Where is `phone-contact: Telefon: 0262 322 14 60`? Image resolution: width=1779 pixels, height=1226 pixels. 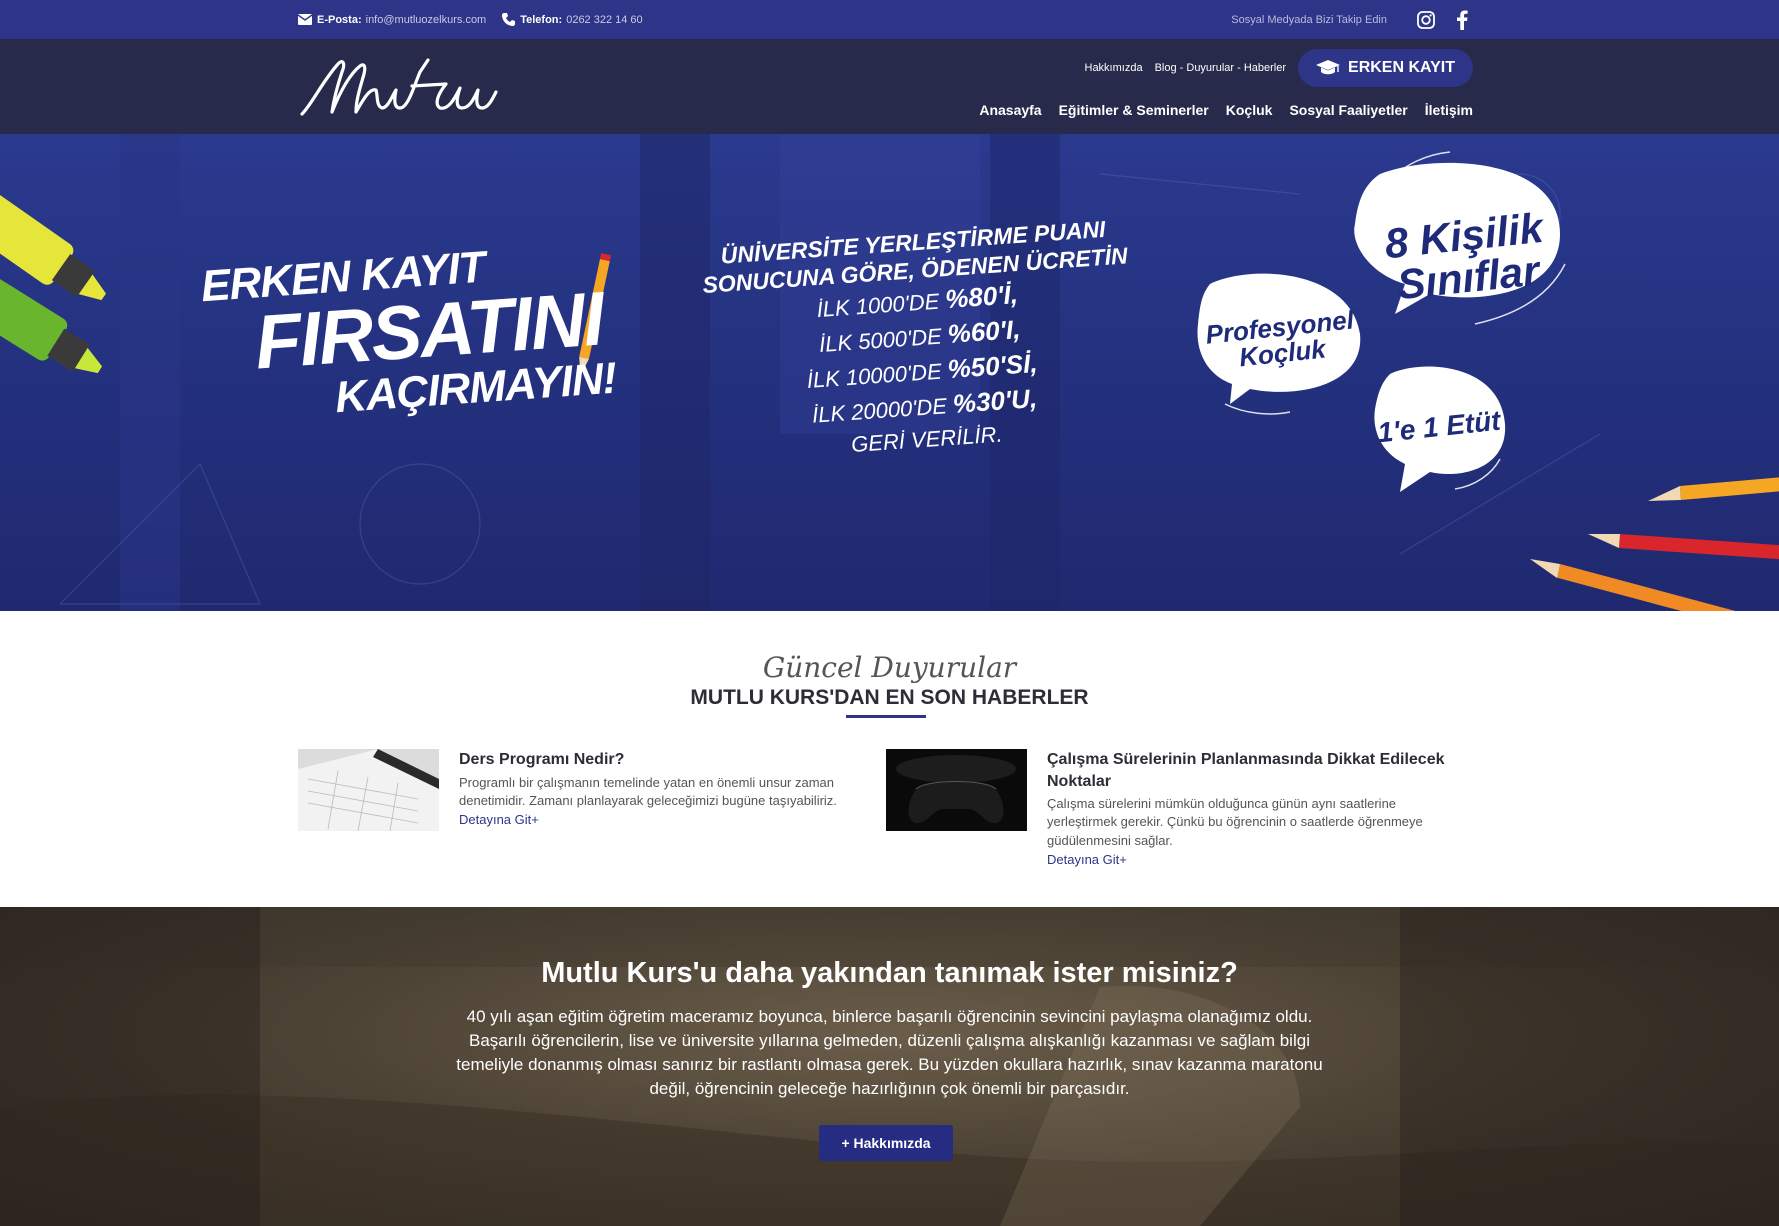 phone-contact: Telefon: 0262 322 14 60 is located at coordinates (572, 19).